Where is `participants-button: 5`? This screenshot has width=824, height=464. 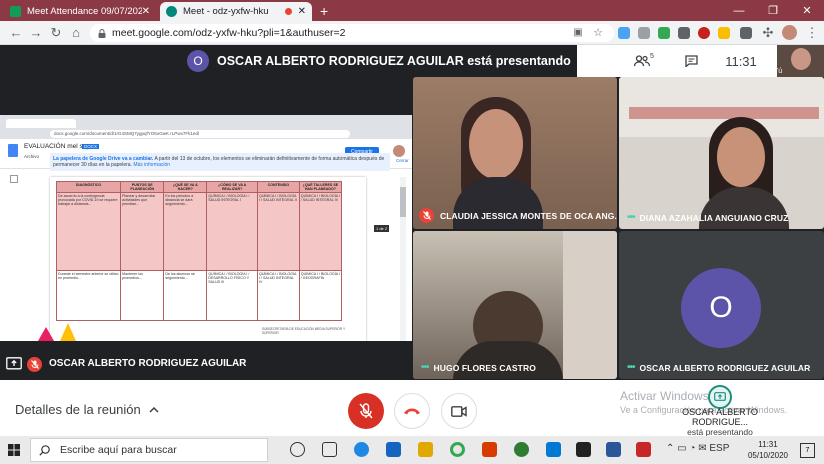
participants-button: 5 is located at coordinates (644, 61).